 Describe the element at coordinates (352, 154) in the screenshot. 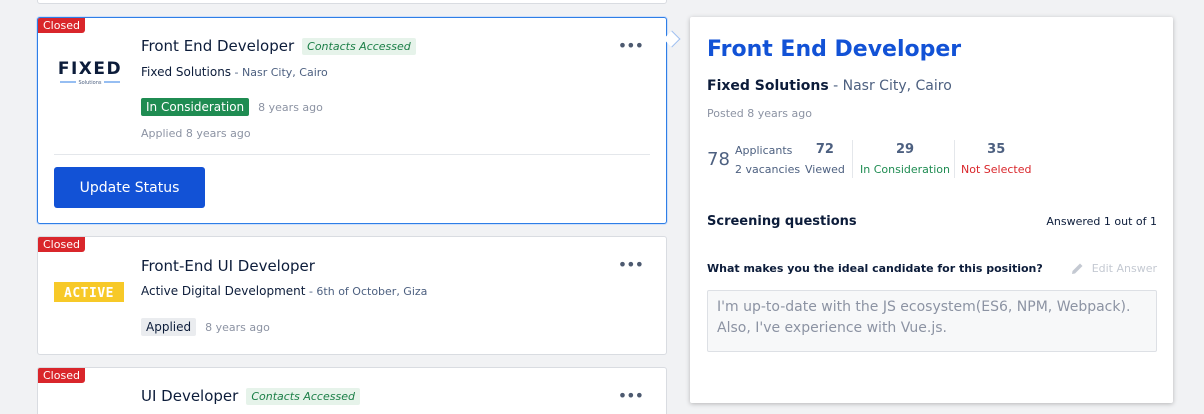

I see `card-divider` at that location.